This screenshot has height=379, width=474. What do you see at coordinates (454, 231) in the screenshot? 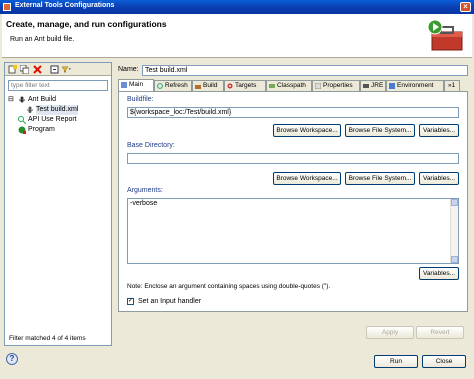
I see `arguments-scrollbar` at bounding box center [454, 231].